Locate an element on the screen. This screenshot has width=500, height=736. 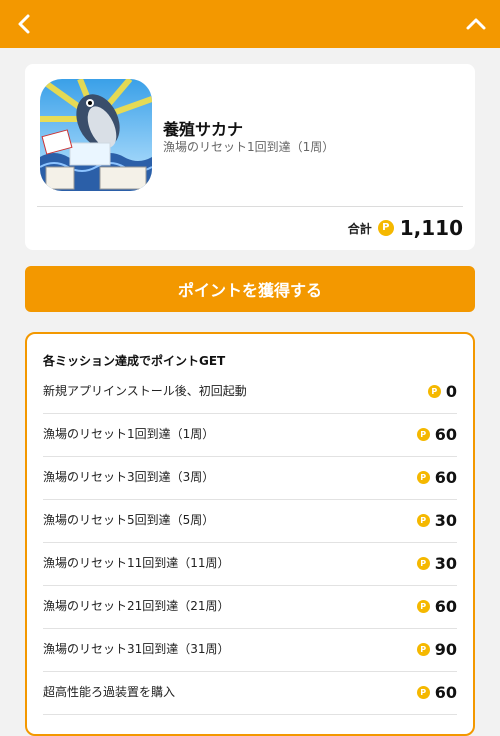
mission-points-value: 90 is located at coordinates (445, 649).